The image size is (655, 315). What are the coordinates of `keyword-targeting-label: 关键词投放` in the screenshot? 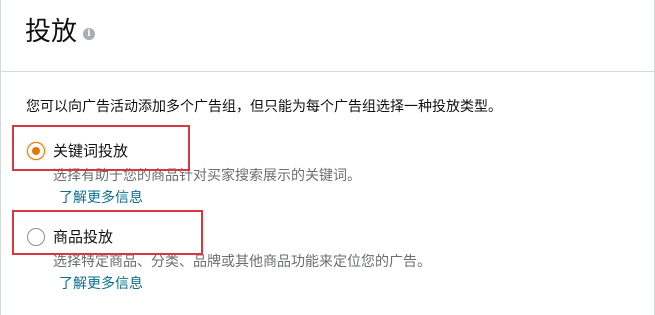 It's located at (90, 151).